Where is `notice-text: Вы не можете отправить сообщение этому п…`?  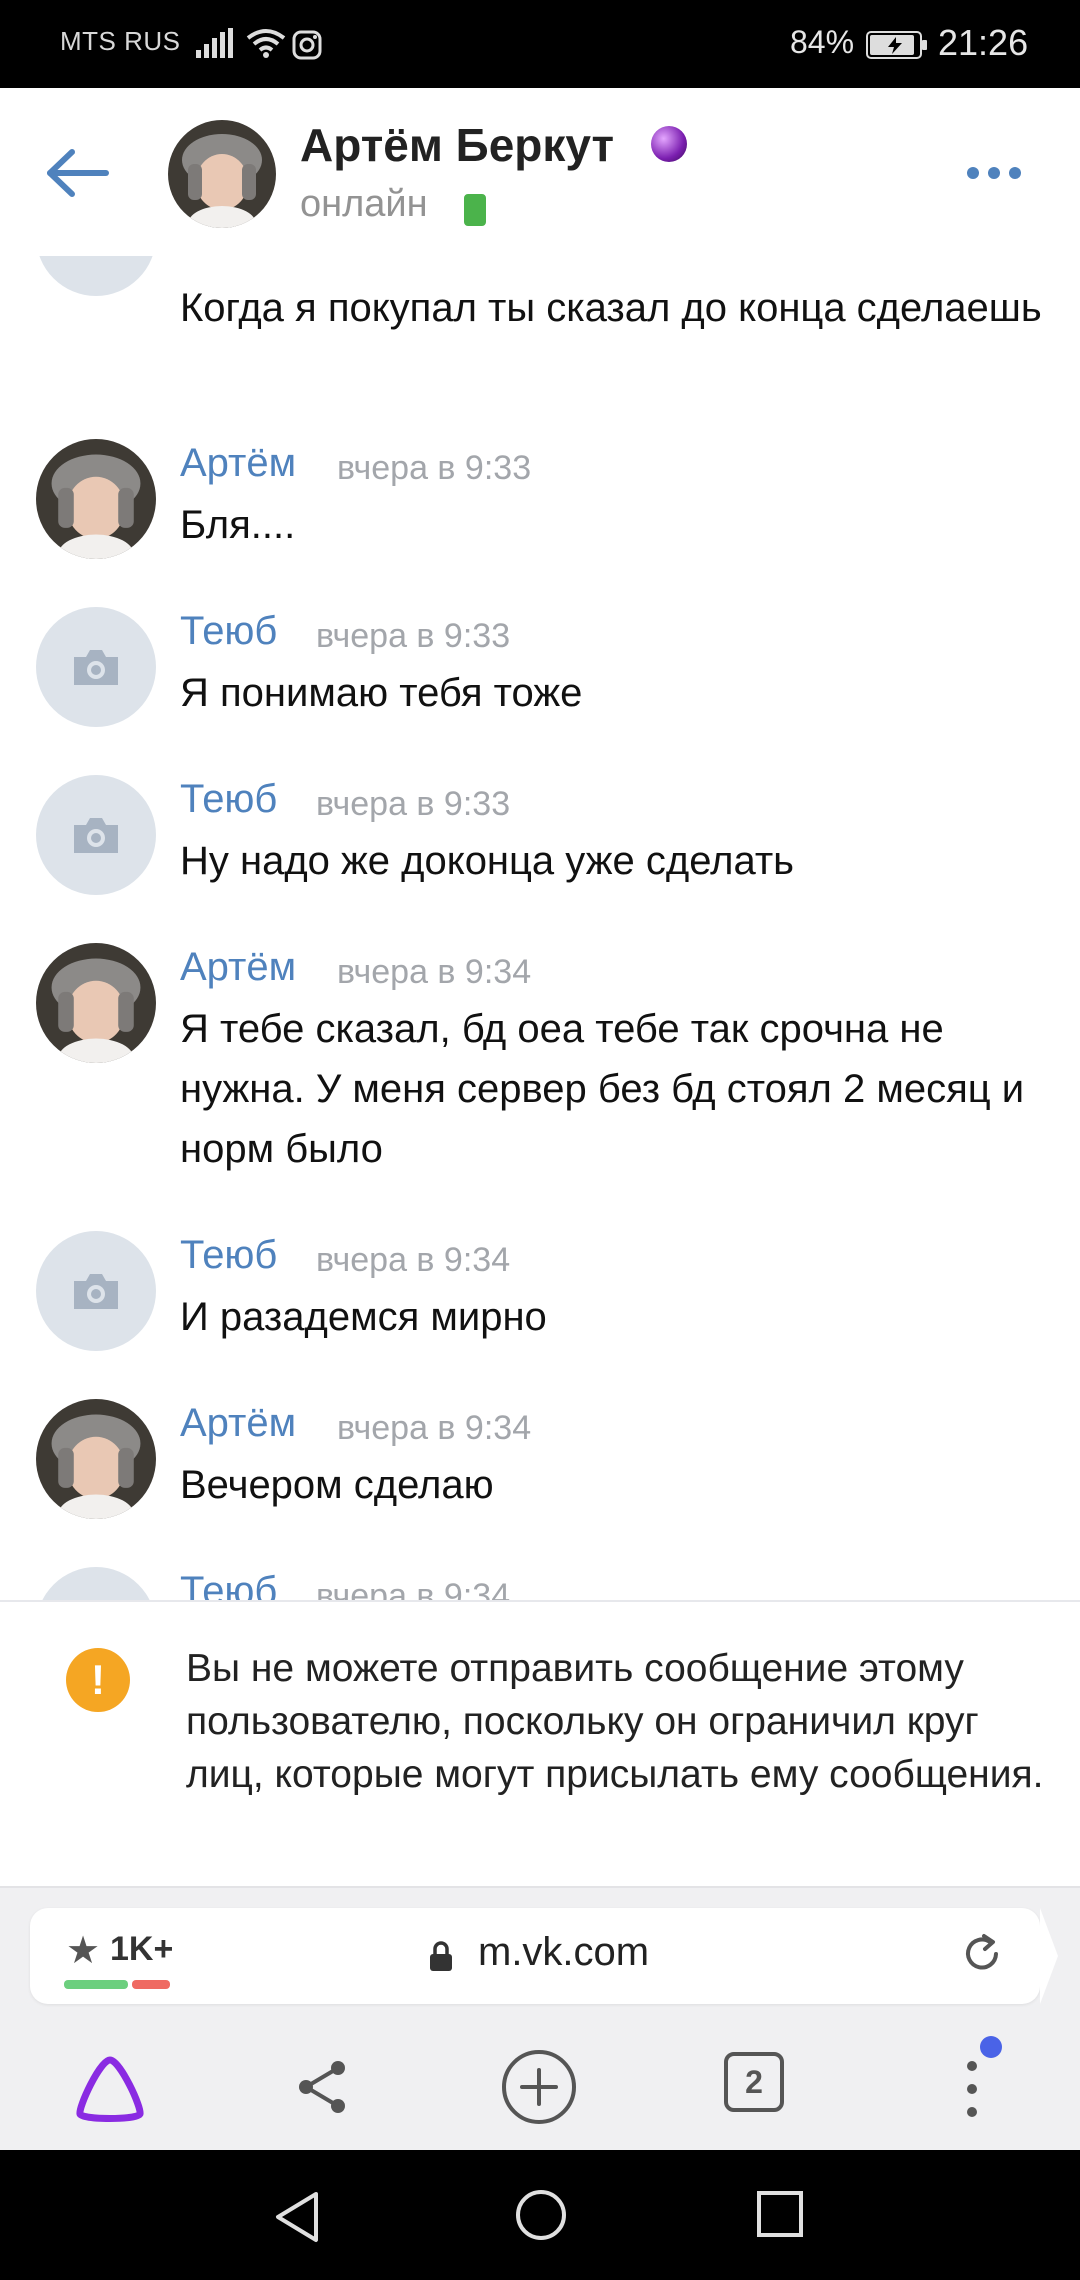
notice-text: Вы не можете отправить сообщение этому п… is located at coordinates (615, 1721).